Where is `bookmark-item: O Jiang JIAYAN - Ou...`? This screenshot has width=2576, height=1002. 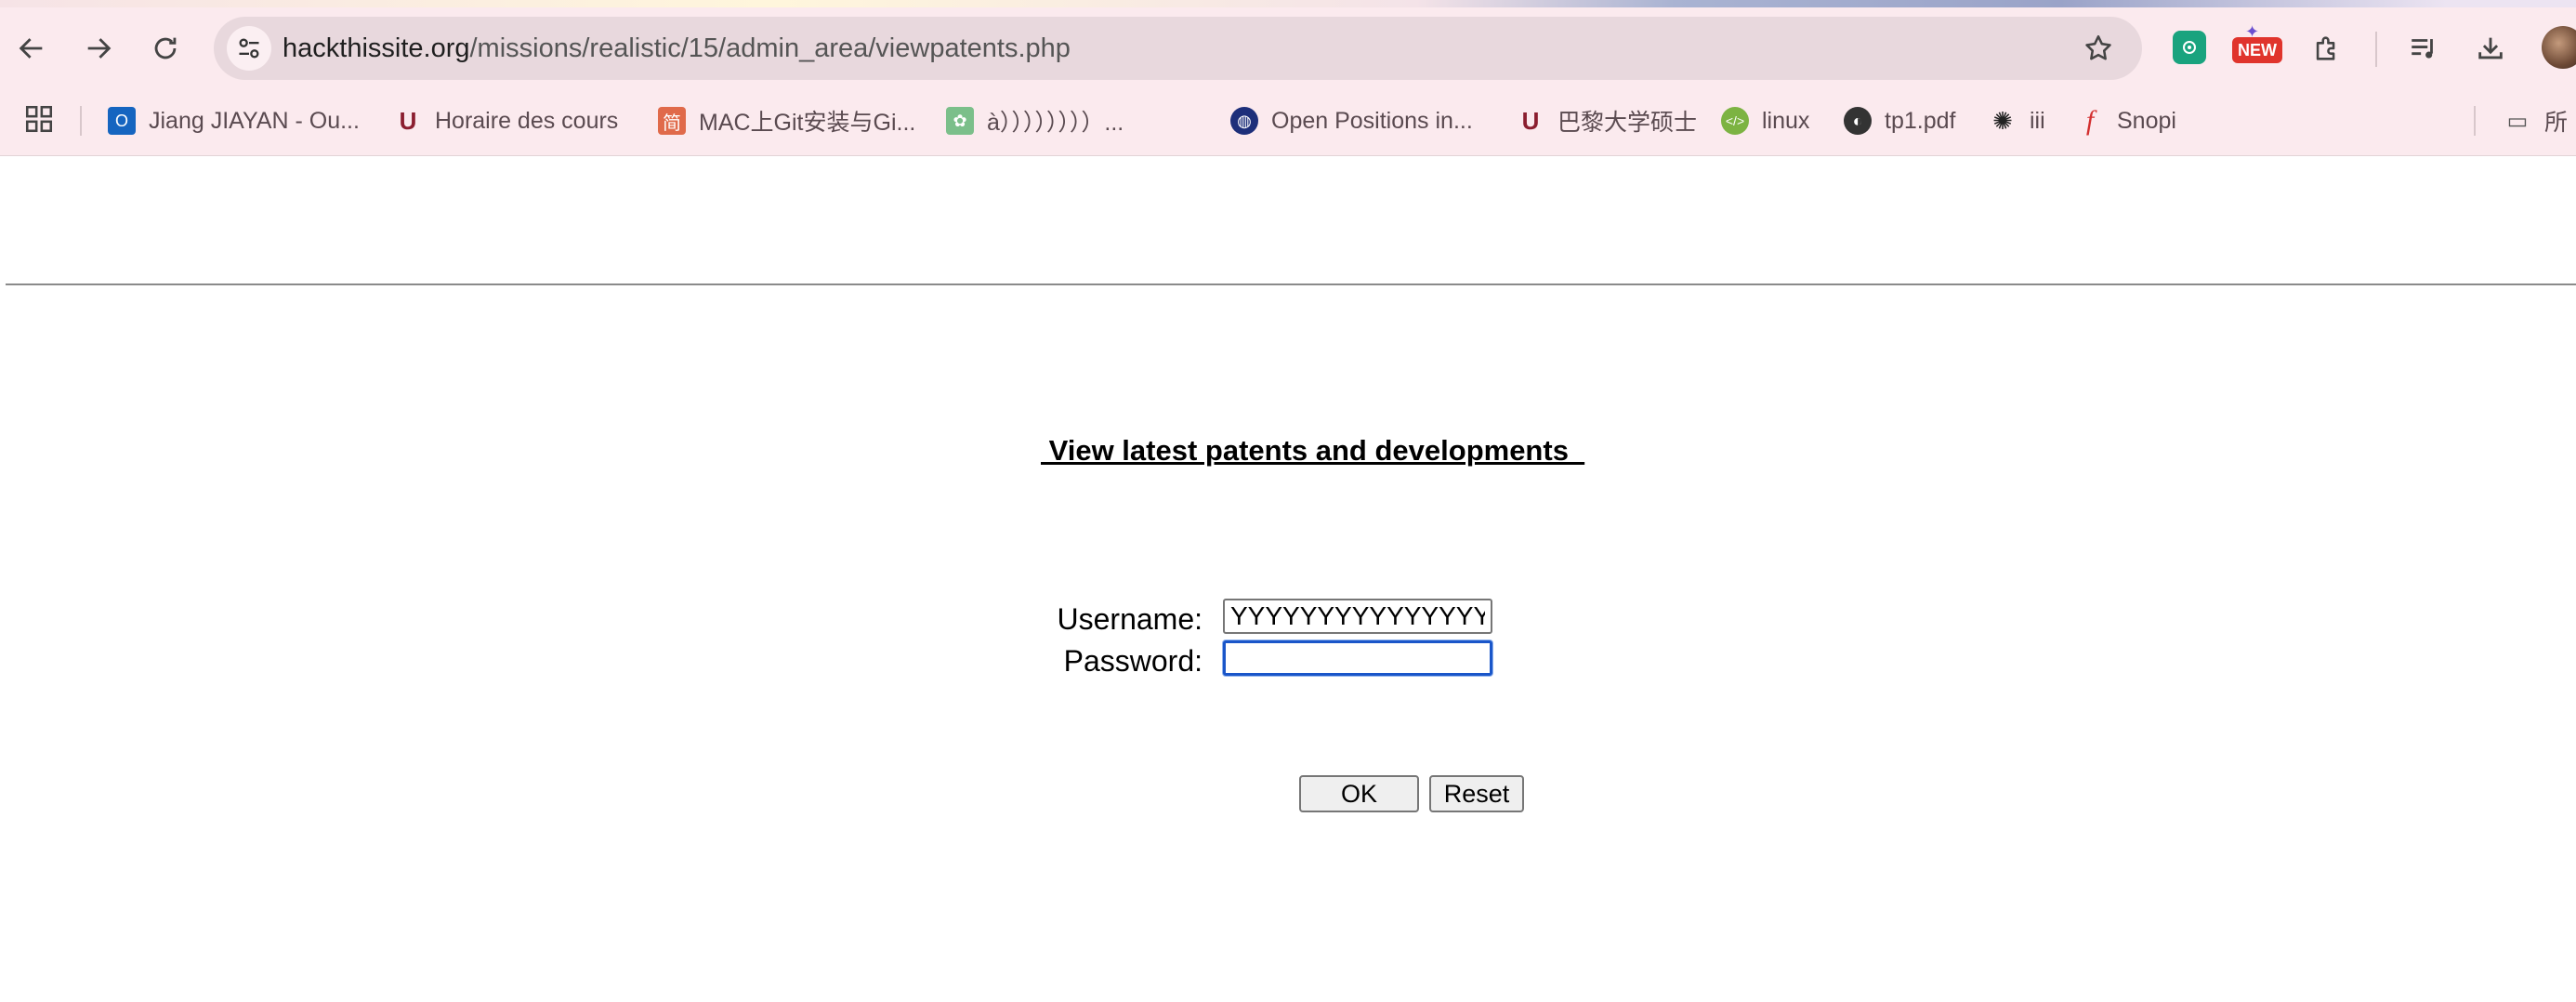 bookmark-item: O Jiang JIAYAN - Ou... is located at coordinates (234, 120).